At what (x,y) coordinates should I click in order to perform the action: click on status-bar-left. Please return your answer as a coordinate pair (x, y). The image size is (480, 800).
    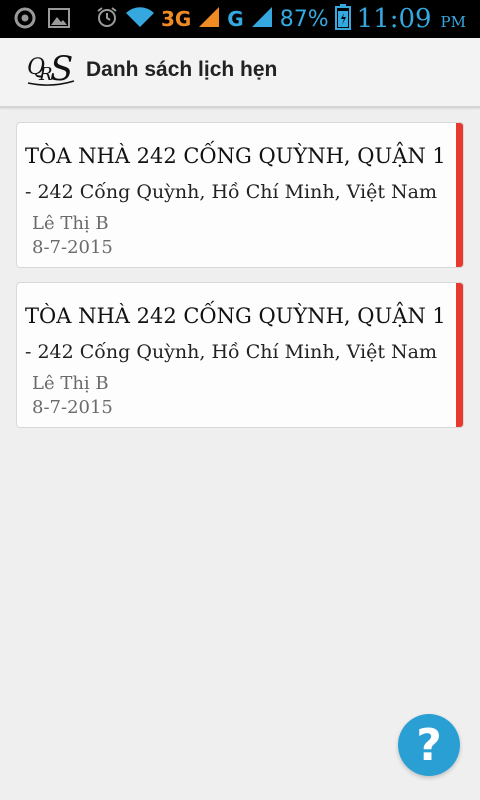
    Looking at the image, I should click on (42, 20).